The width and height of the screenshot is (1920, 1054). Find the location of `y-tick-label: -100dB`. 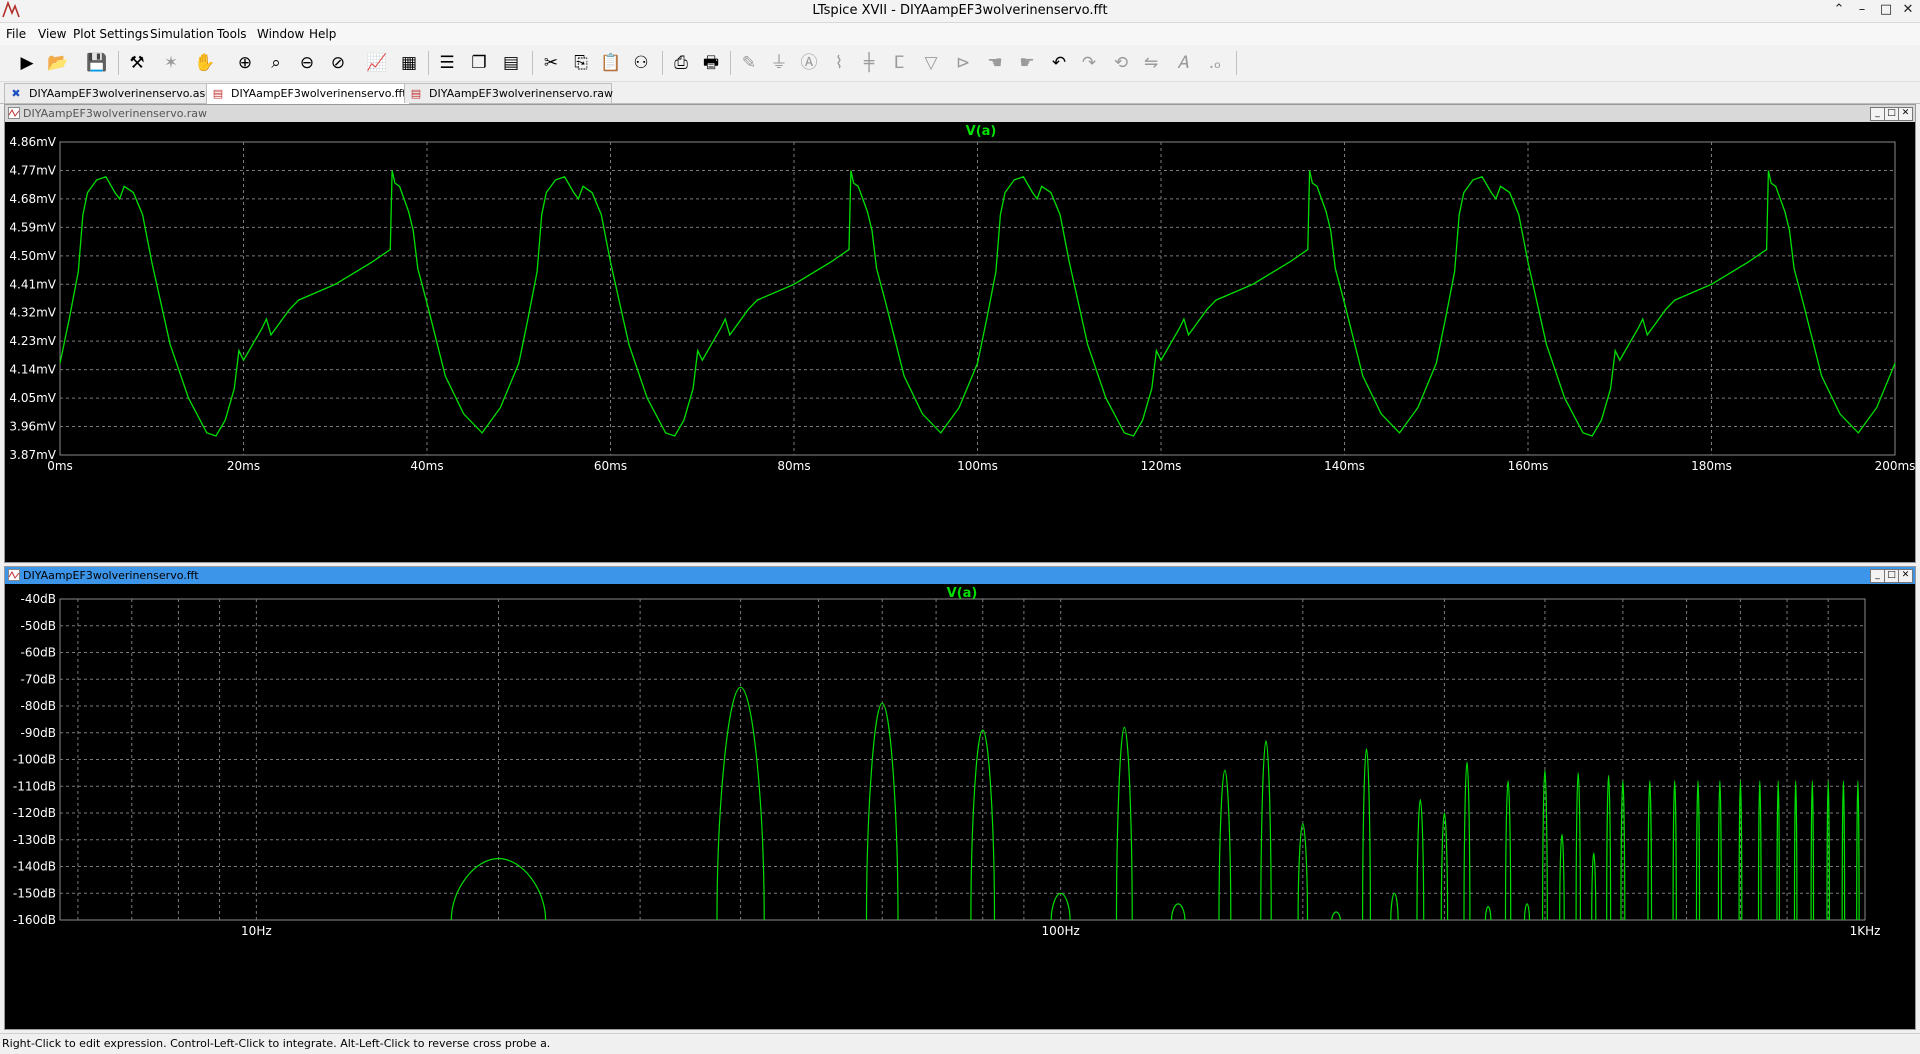

y-tick-label: -100dB is located at coordinates (34, 760).